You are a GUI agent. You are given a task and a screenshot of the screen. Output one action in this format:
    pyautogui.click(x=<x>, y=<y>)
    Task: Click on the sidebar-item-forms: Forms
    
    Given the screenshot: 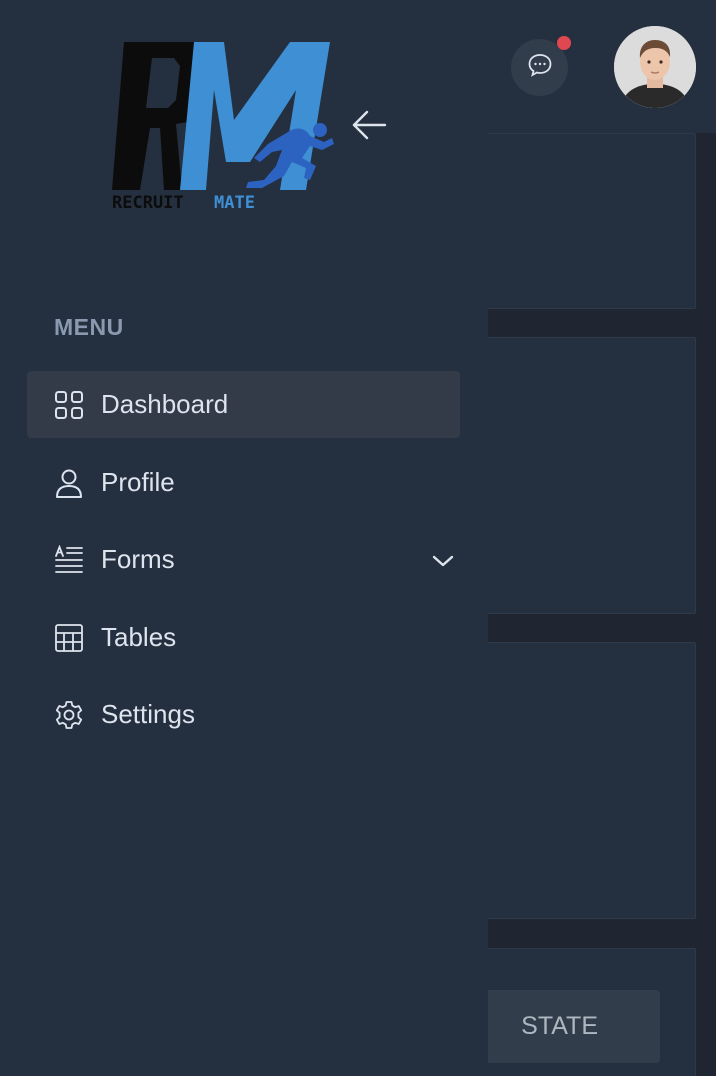 What is the action you would take?
    pyautogui.click(x=243, y=559)
    